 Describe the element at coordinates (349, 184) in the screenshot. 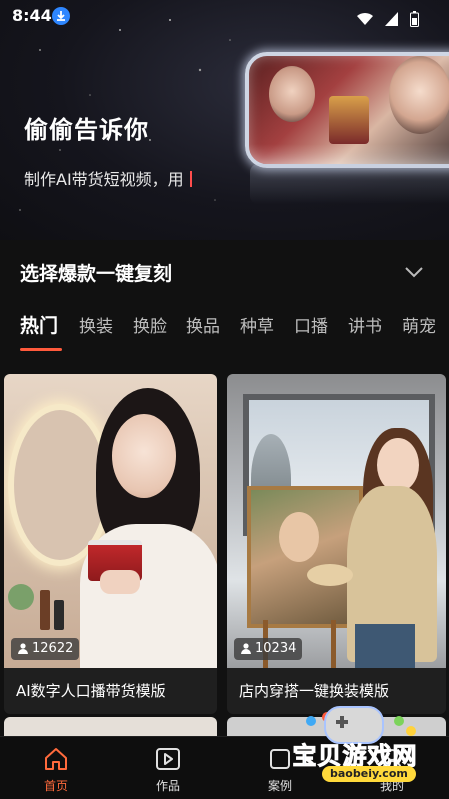

I see `portal-reflection` at that location.